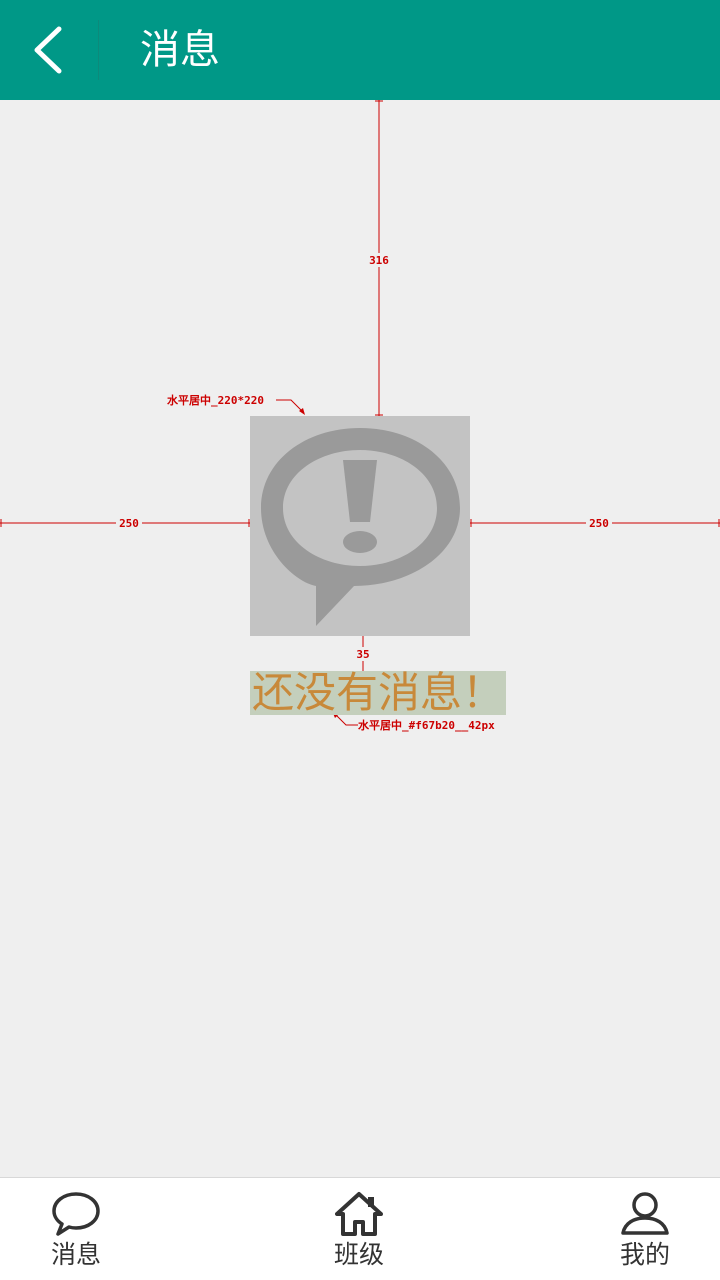  Describe the element at coordinates (599, 523) in the screenshot. I see `right-distance-label: 250` at that location.